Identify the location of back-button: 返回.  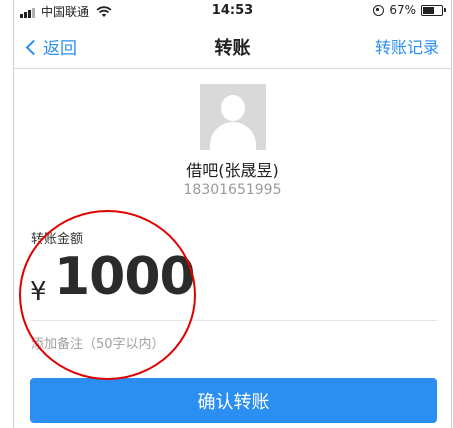
(51, 46).